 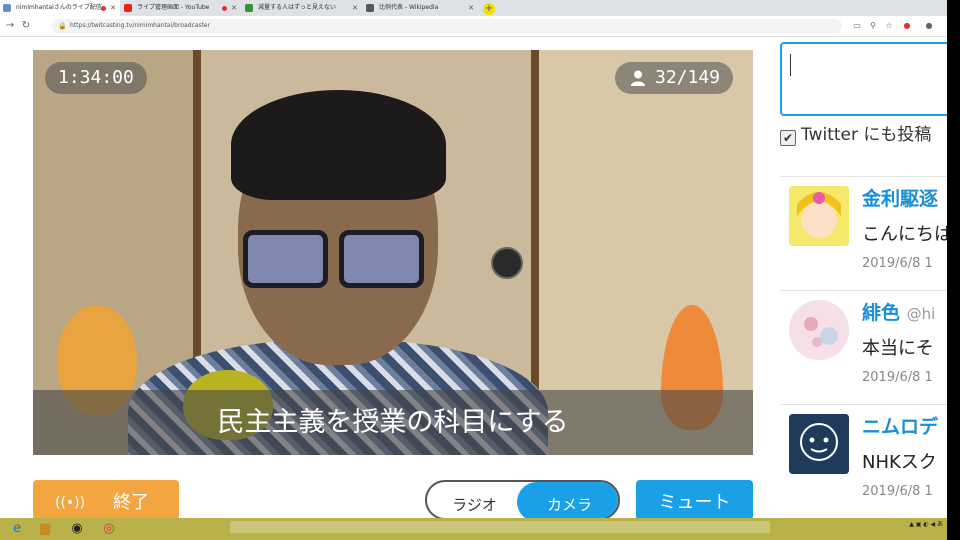 I want to click on comment-handle: @hi, so click(x=921, y=314).